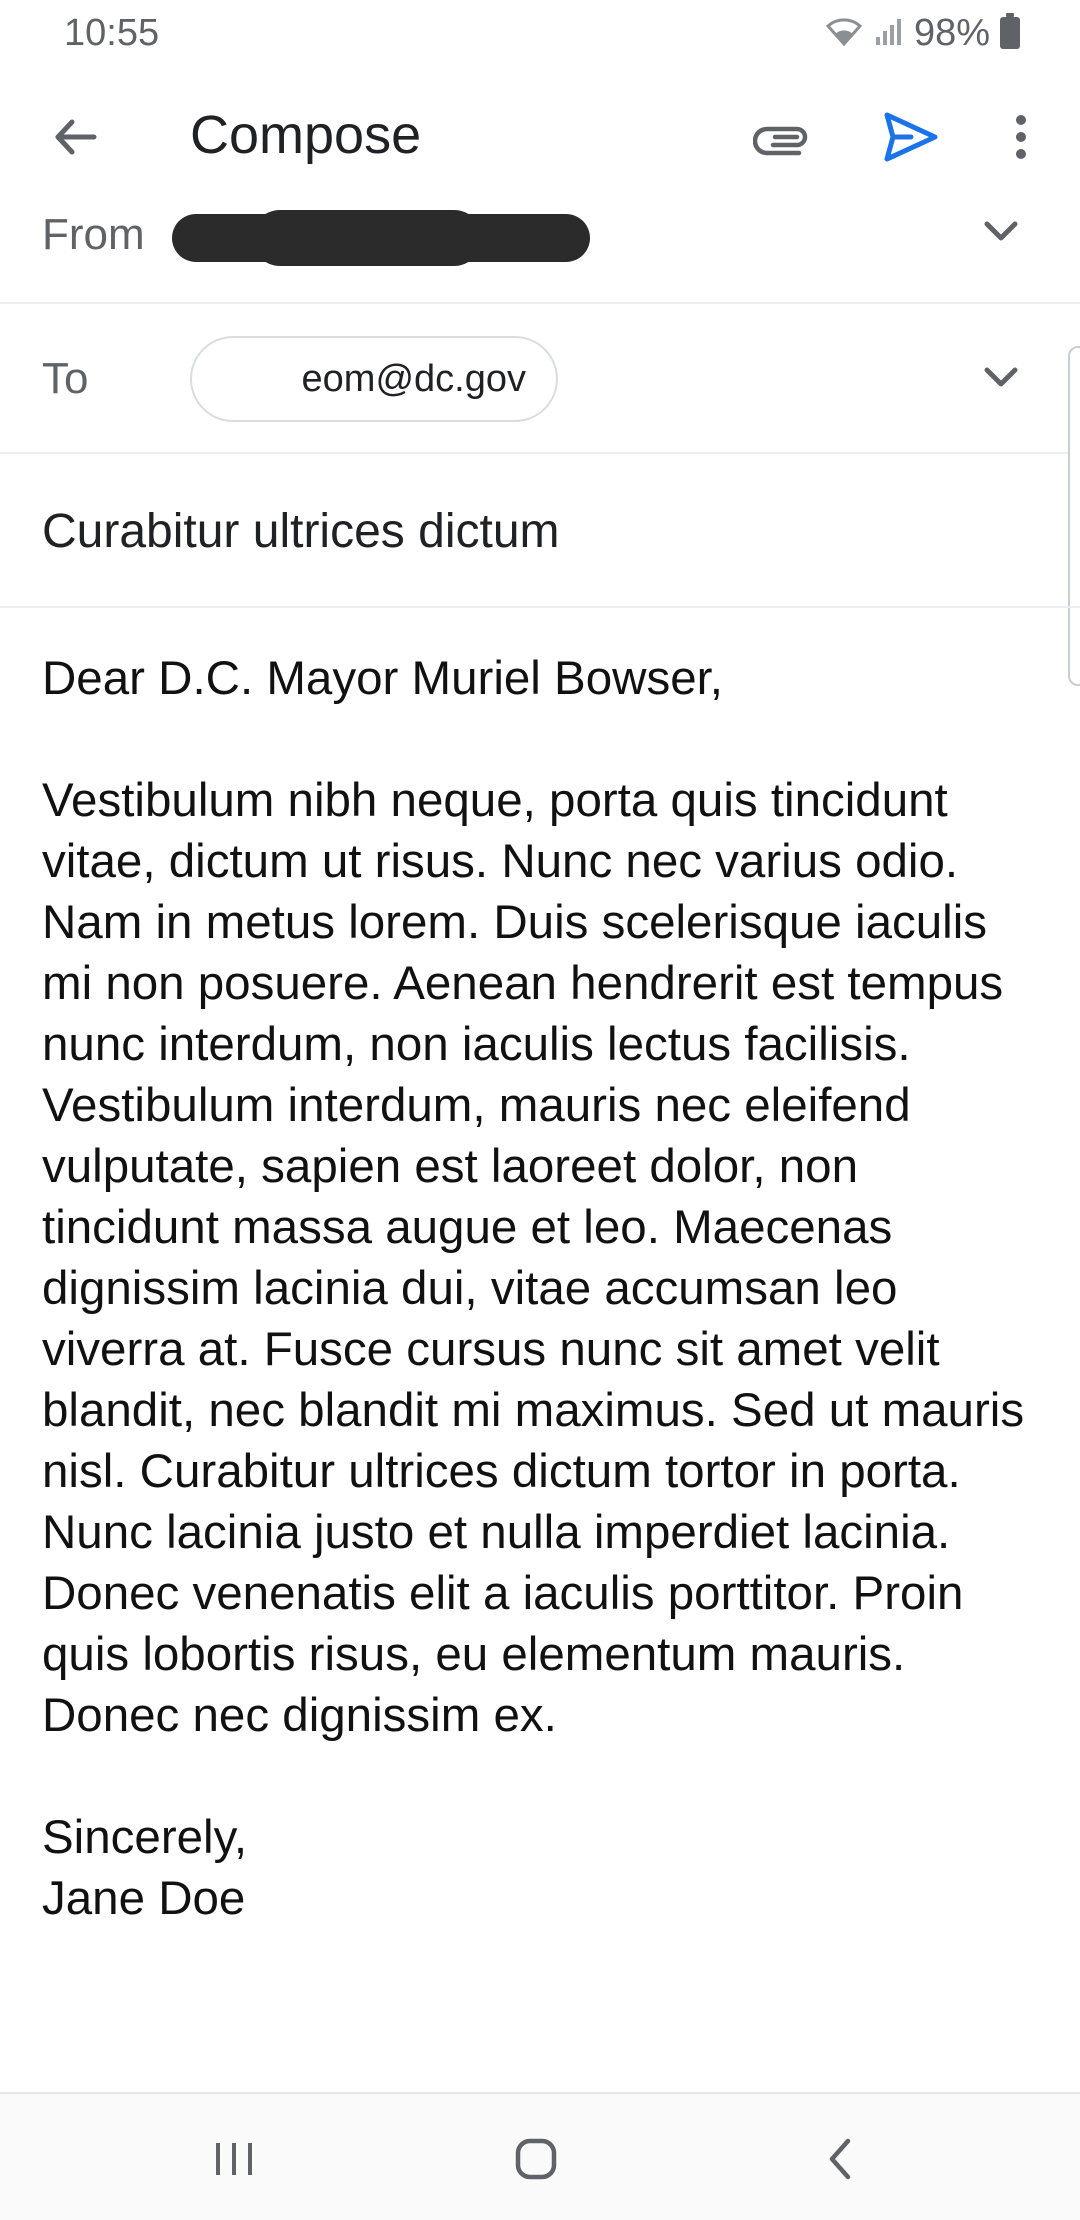  I want to click on send-icon, so click(911, 137).